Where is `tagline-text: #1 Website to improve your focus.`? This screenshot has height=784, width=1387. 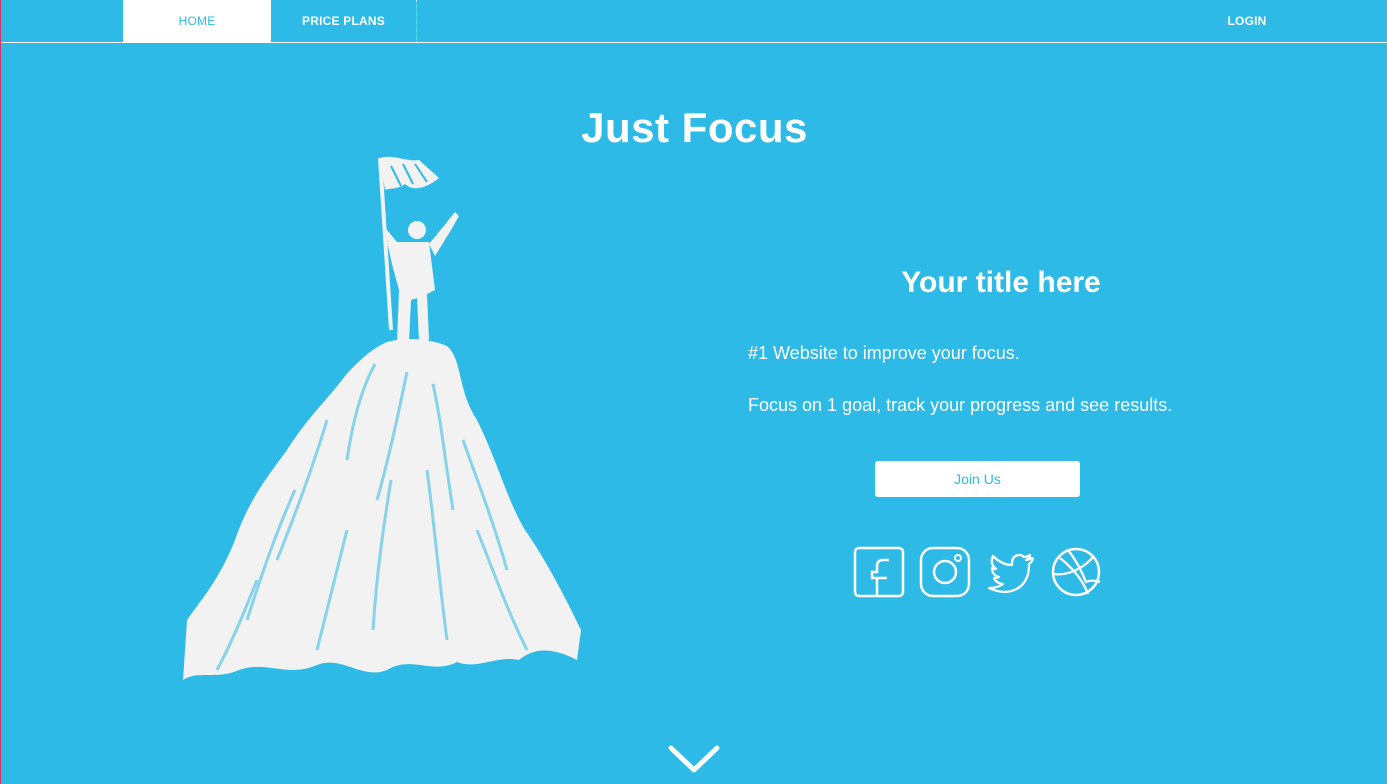
tagline-text: #1 Website to improve your focus. is located at coordinates (884, 353).